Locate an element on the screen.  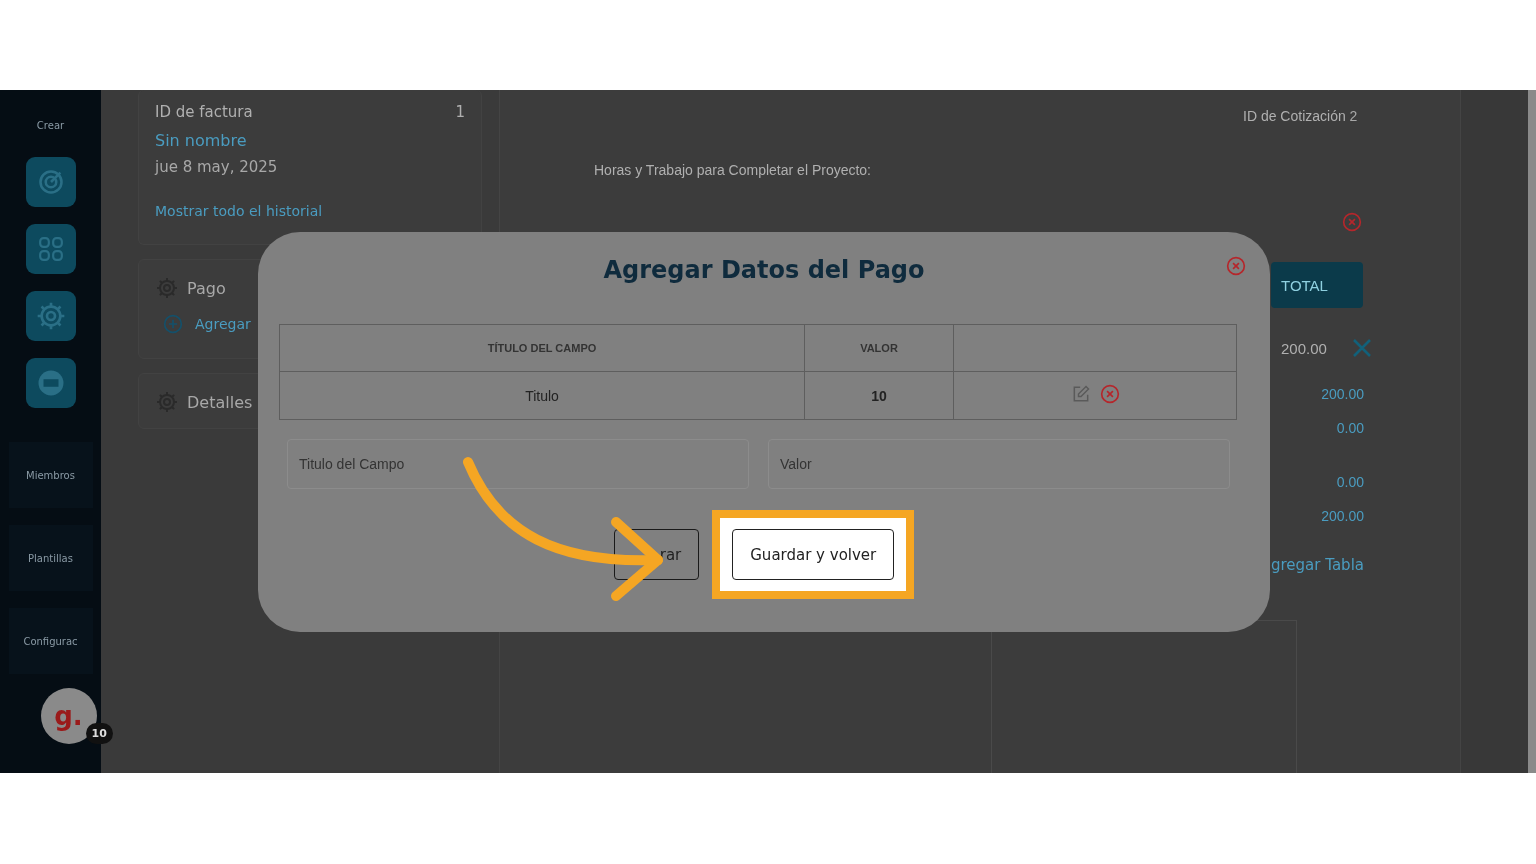
plus-circle-icon is located at coordinates (173, 324).